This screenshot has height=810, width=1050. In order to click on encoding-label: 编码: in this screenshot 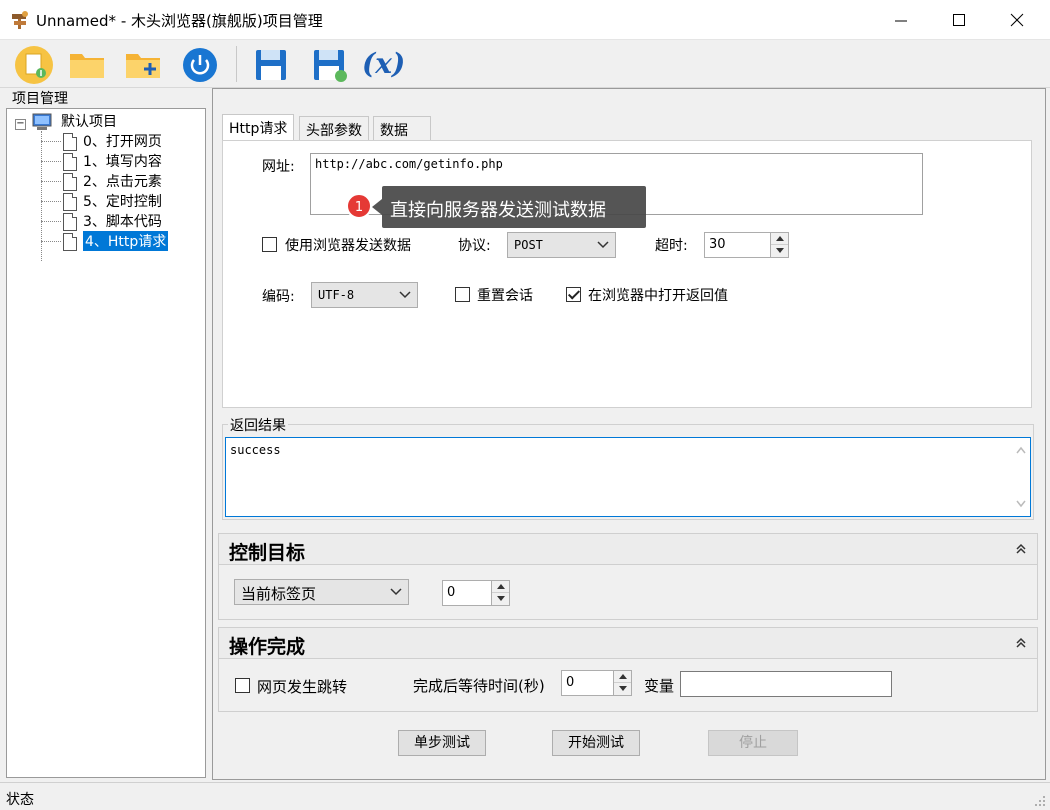, I will do `click(278, 297)`.